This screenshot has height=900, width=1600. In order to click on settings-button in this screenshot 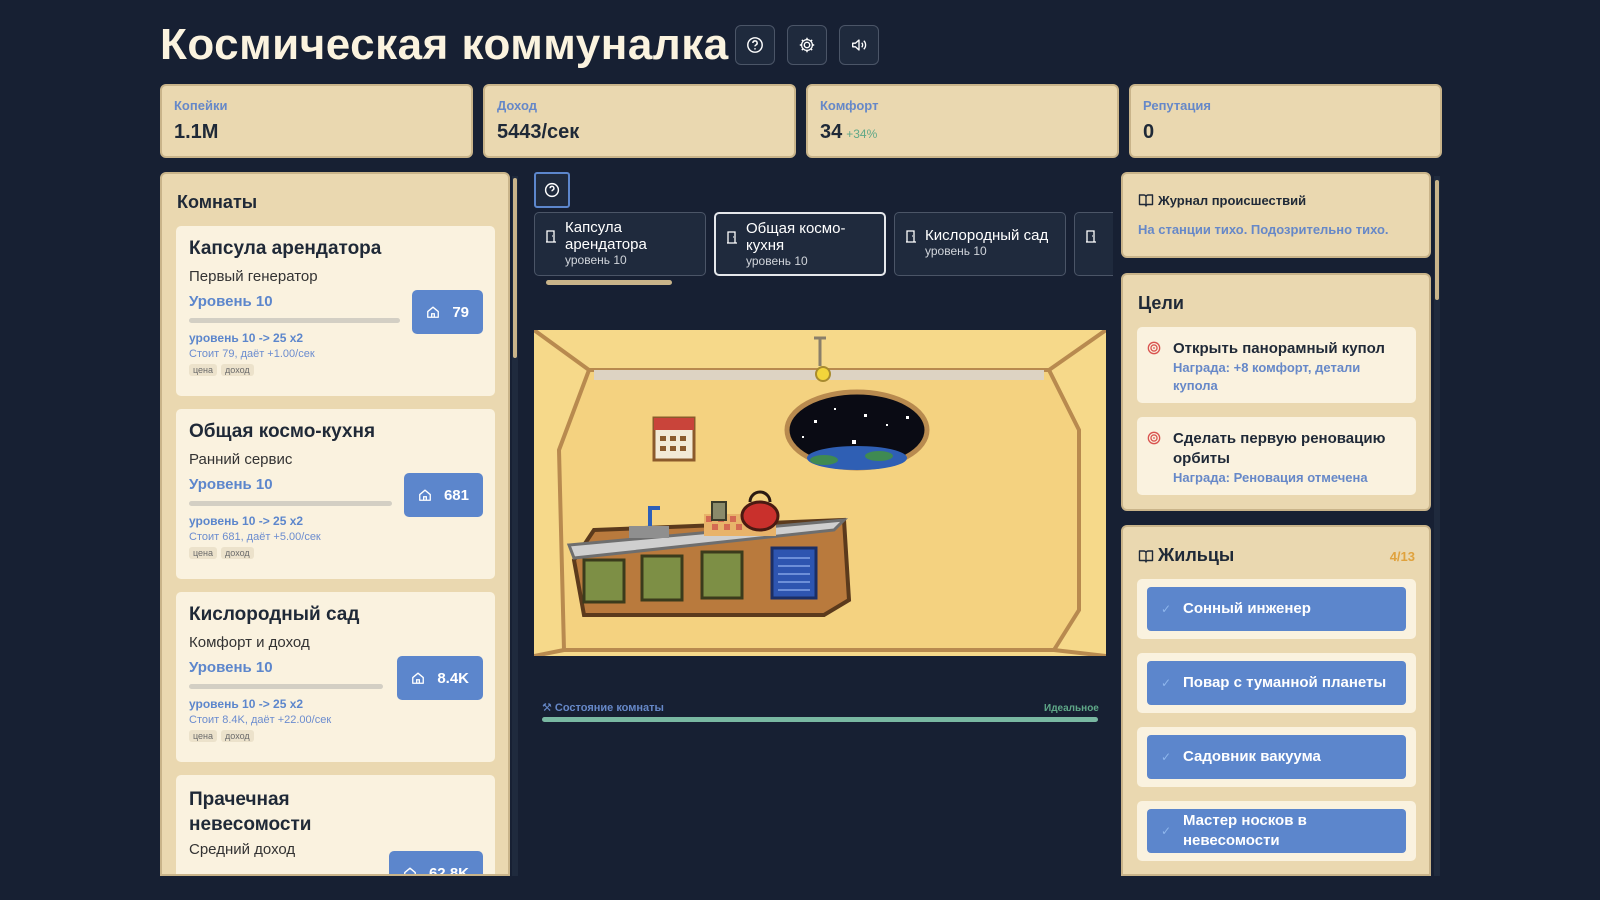, I will do `click(807, 45)`.